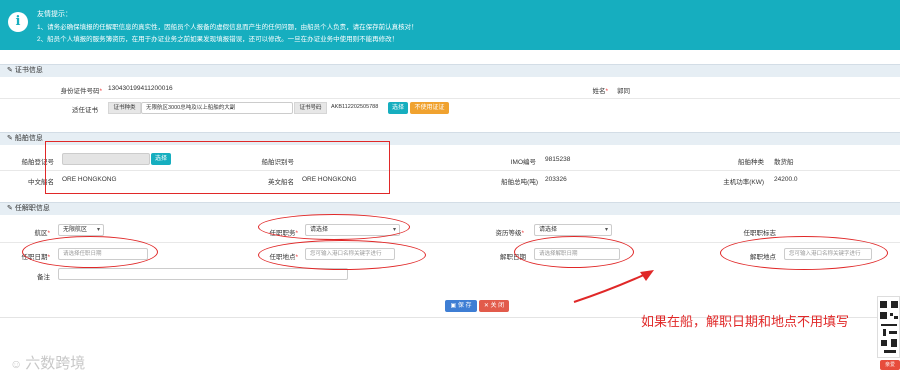  What do you see at coordinates (32, 208) in the screenshot?
I see `duty-section-title: 任解职信息` at bounding box center [32, 208].